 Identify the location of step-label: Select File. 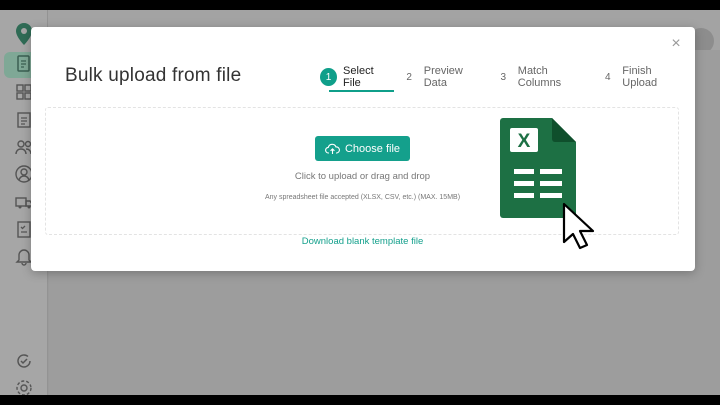
(358, 77).